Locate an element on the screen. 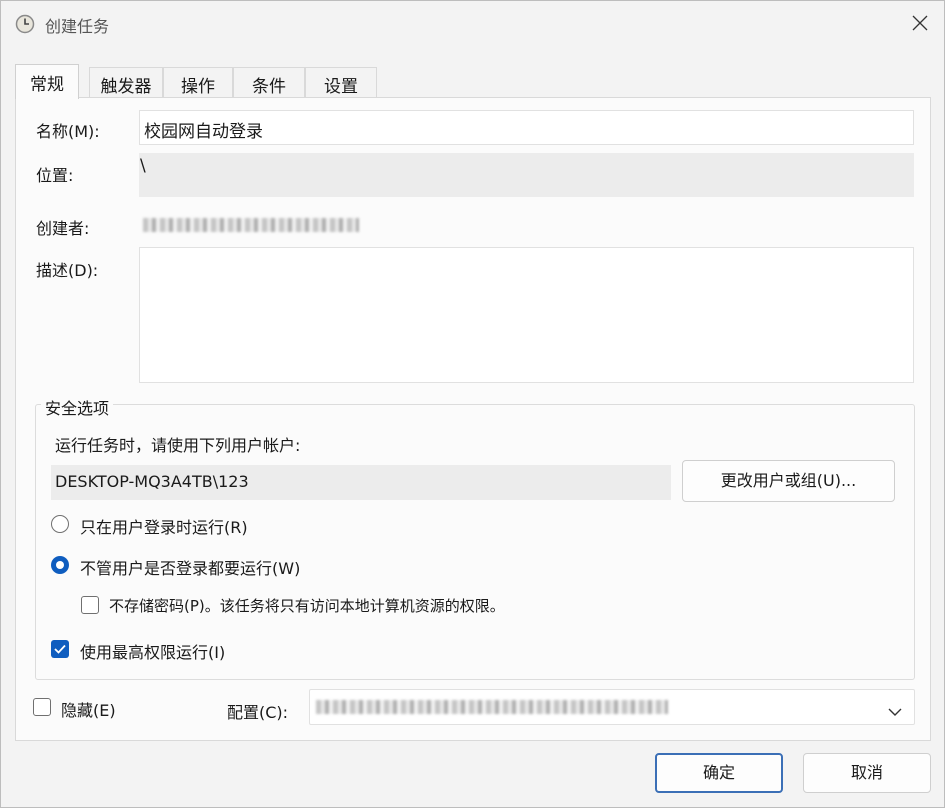  tab-strip: 常规 触发器 操作 条件 设置 is located at coordinates (196, 81).